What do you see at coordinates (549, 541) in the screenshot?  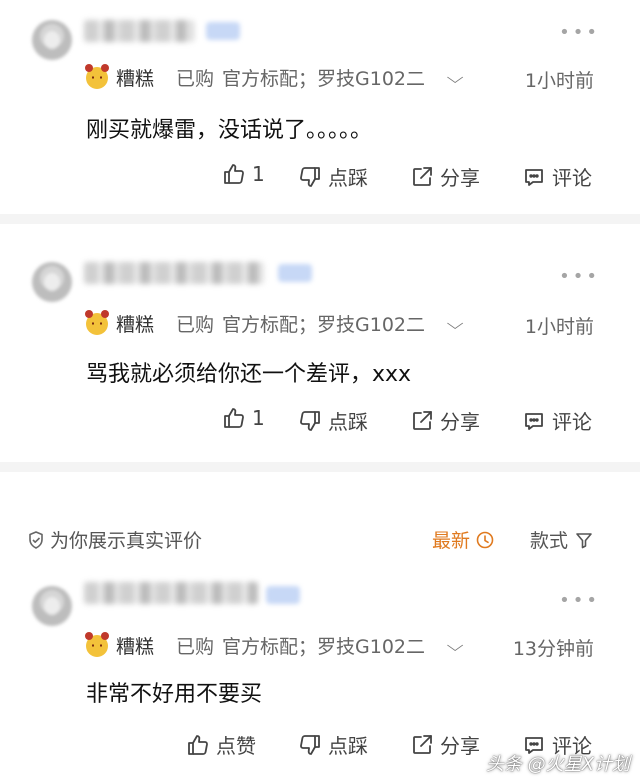 I see `style-filter-label: 款式` at bounding box center [549, 541].